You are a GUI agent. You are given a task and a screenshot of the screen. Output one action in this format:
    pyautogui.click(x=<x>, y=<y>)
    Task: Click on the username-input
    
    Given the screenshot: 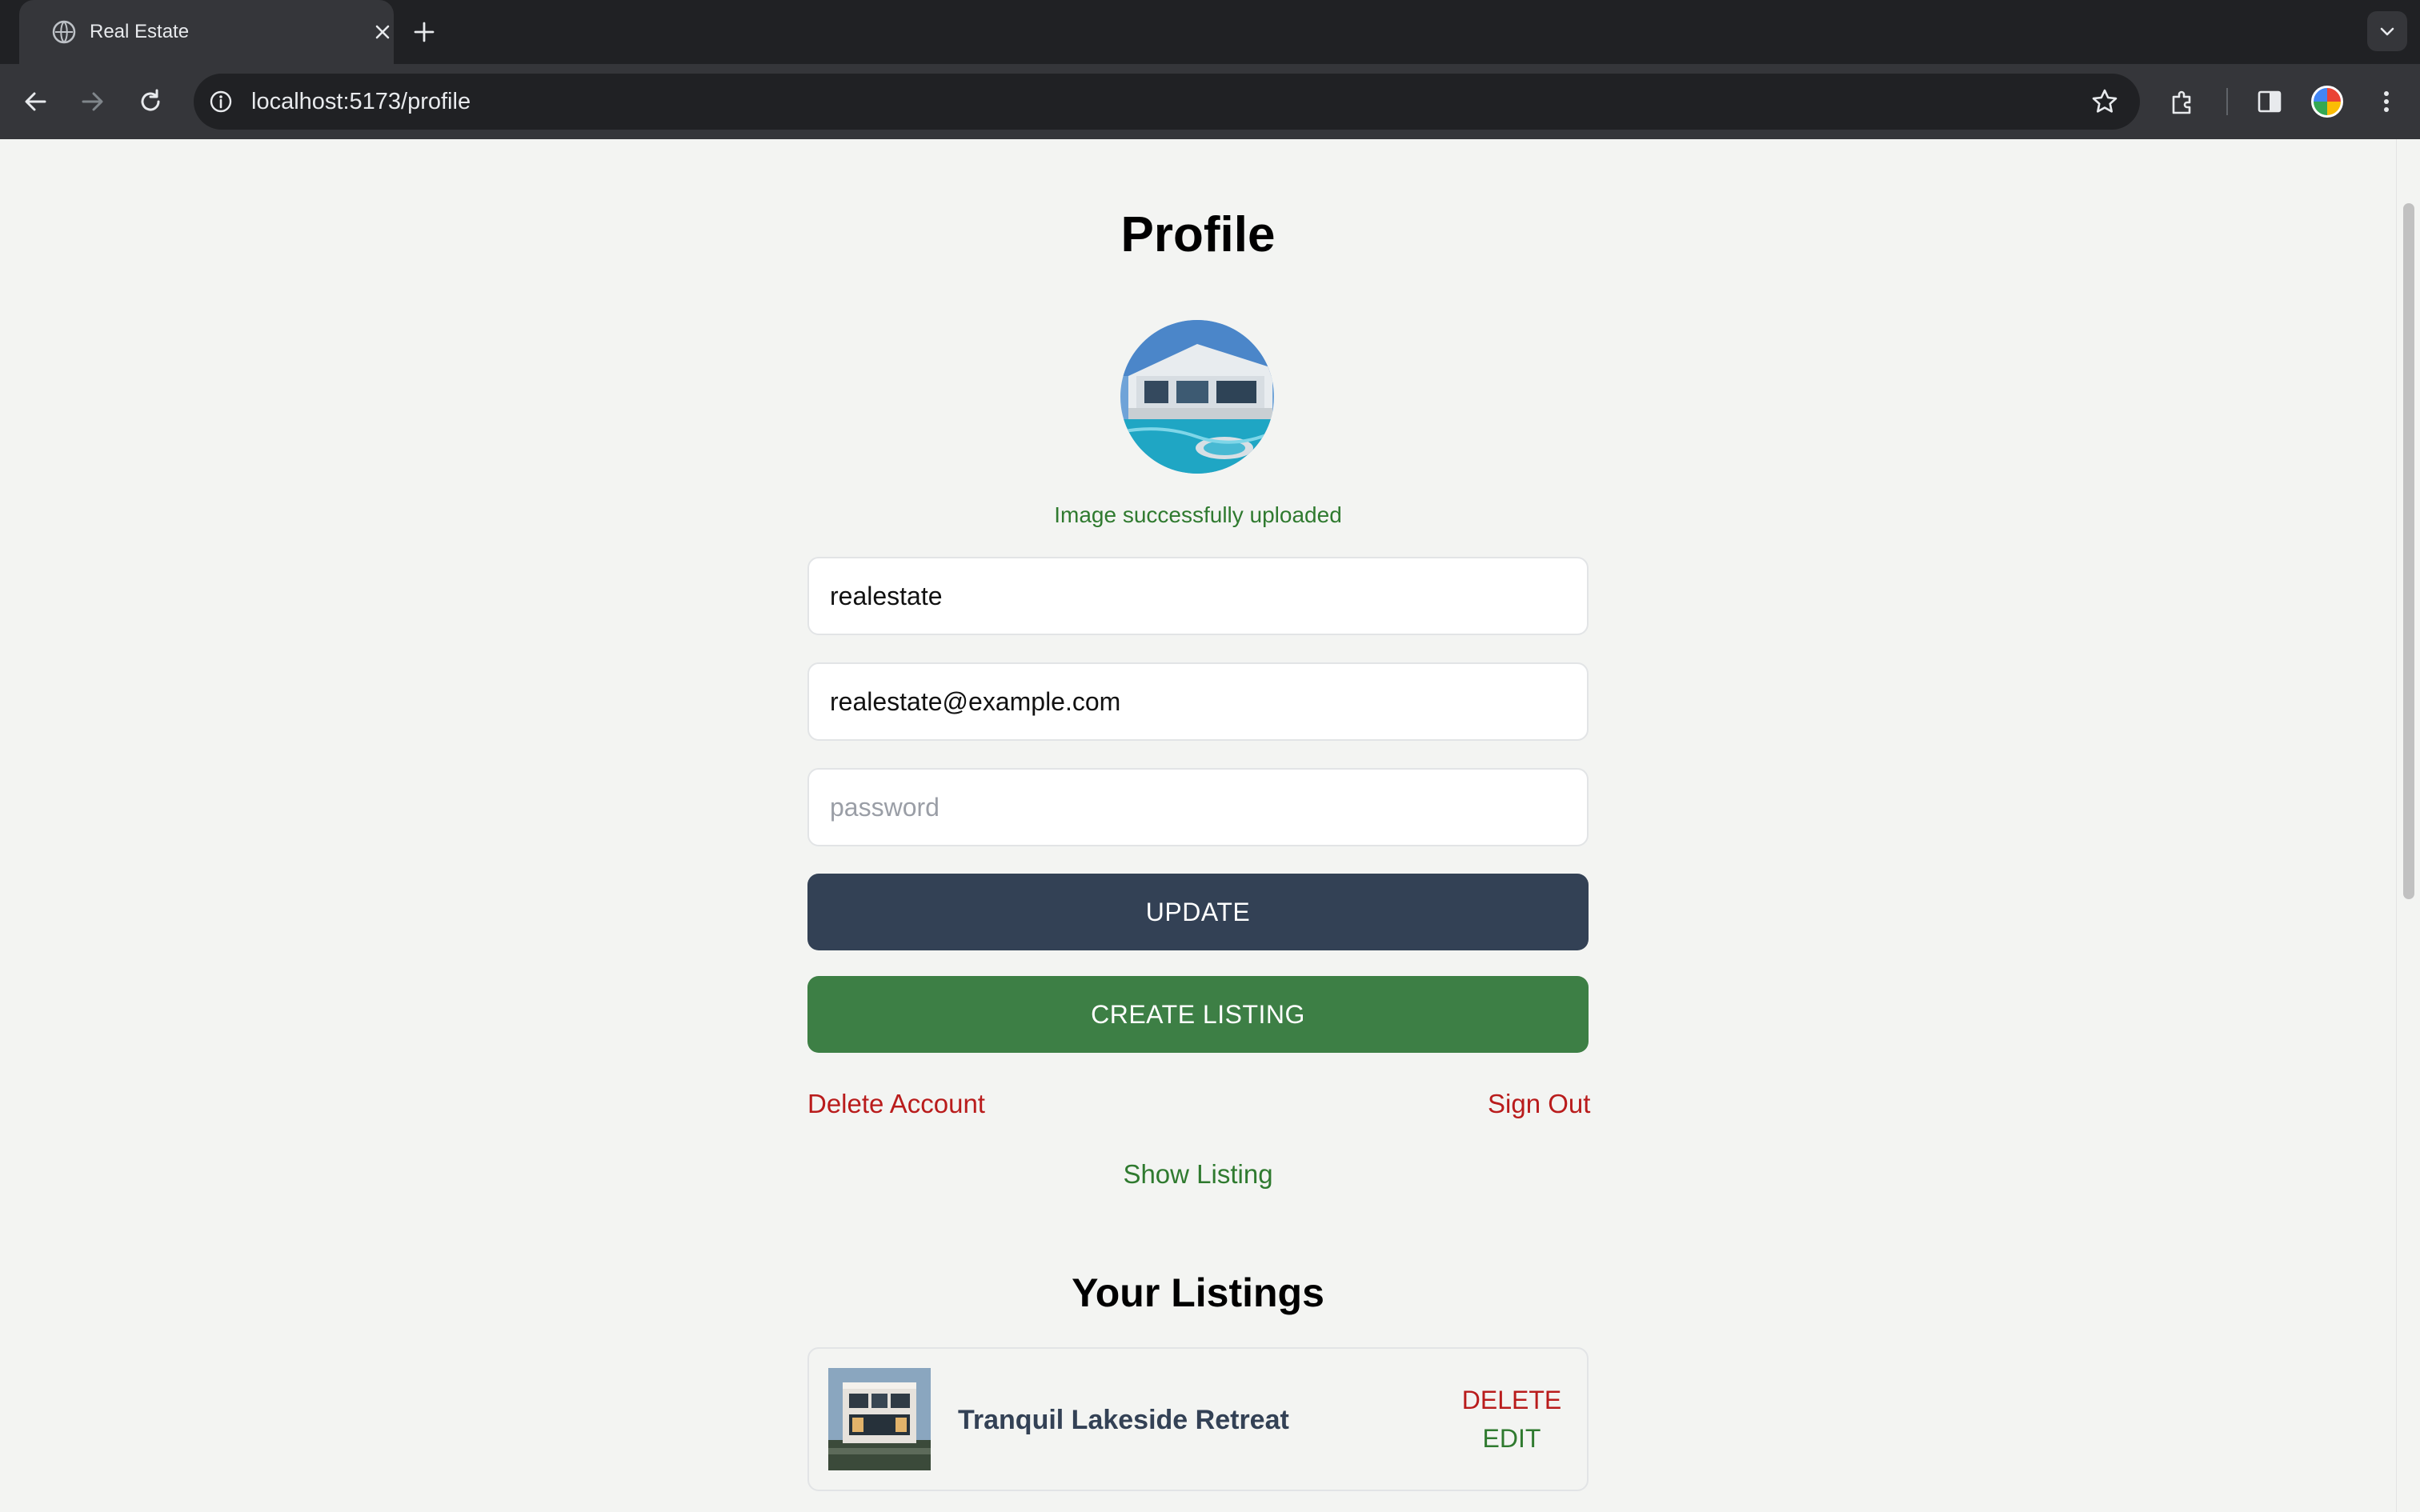 What is the action you would take?
    pyautogui.click(x=1198, y=596)
    